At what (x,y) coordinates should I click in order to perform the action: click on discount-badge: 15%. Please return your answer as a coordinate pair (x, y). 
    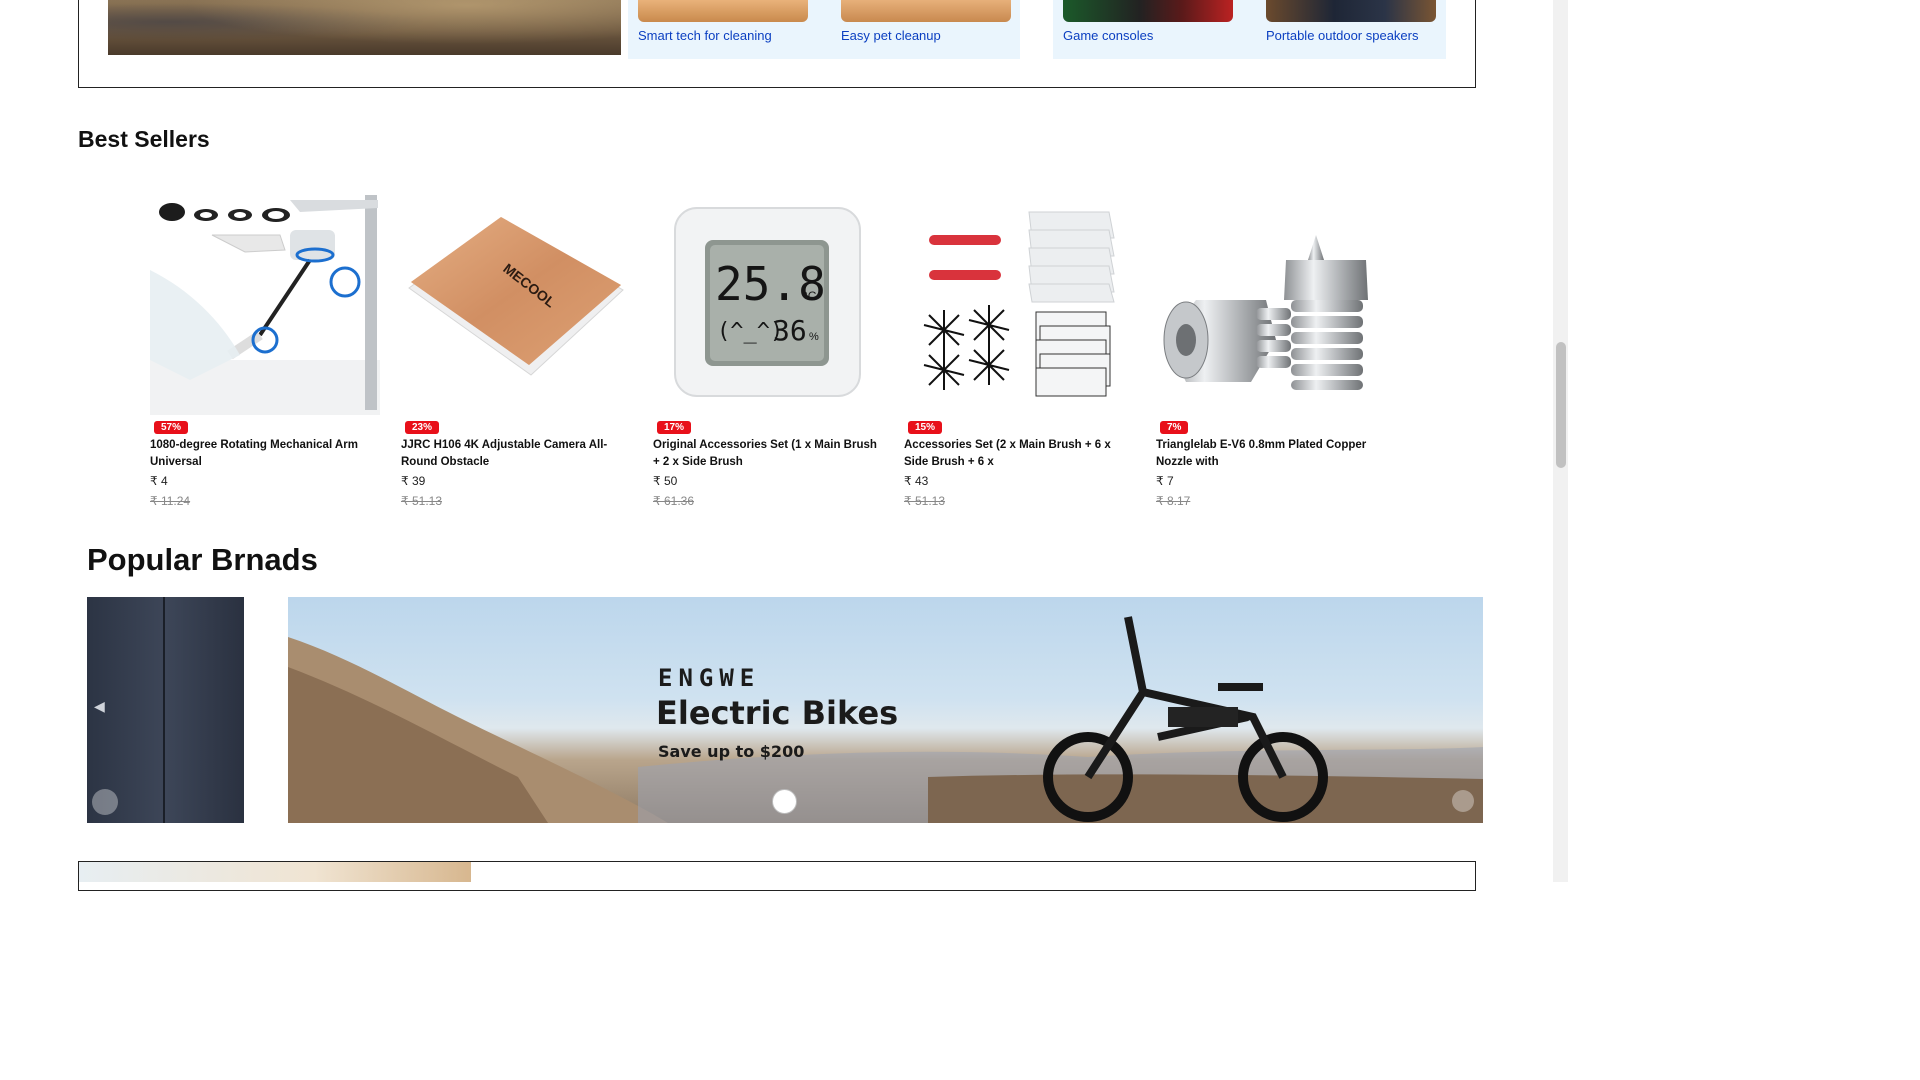
    Looking at the image, I should click on (925, 427).